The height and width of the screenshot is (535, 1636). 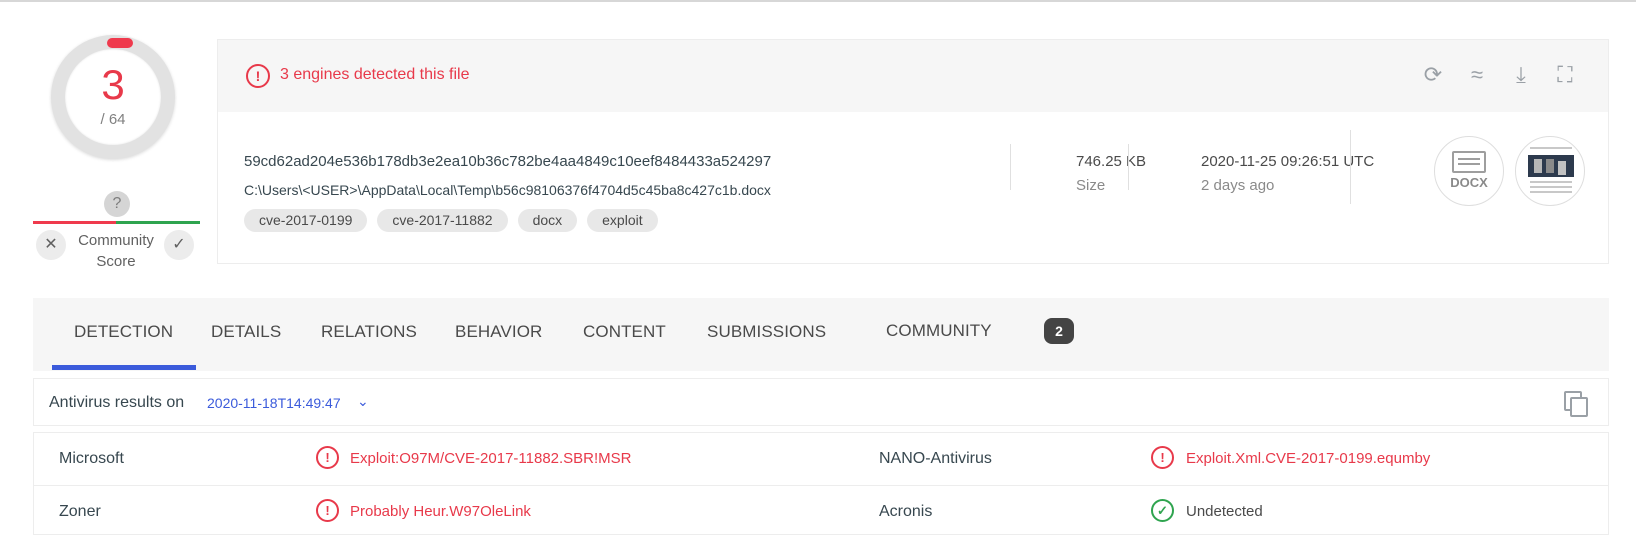 I want to click on community-count-badge: 2, so click(x=1059, y=331).